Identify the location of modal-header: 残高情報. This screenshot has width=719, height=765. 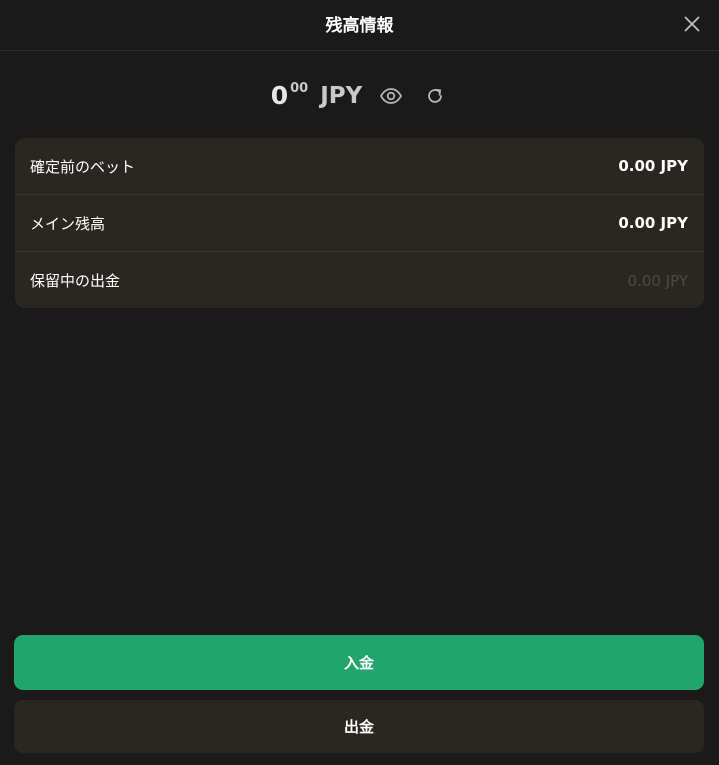
(359, 25).